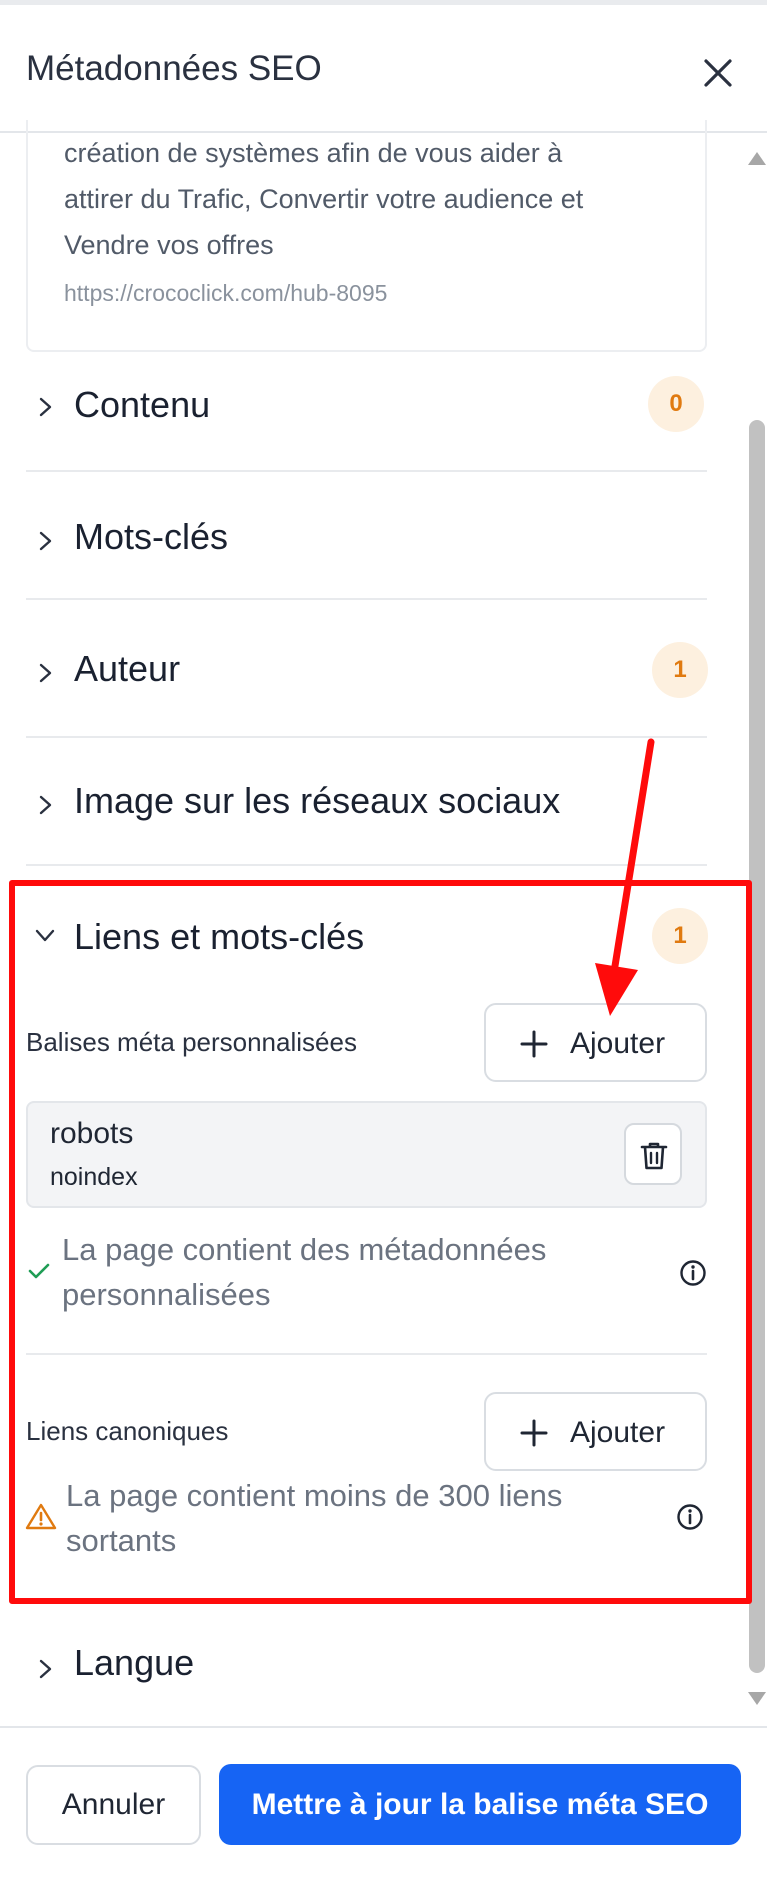 The height and width of the screenshot is (1887, 767). I want to click on section-langue: Langue, so click(366, 1664).